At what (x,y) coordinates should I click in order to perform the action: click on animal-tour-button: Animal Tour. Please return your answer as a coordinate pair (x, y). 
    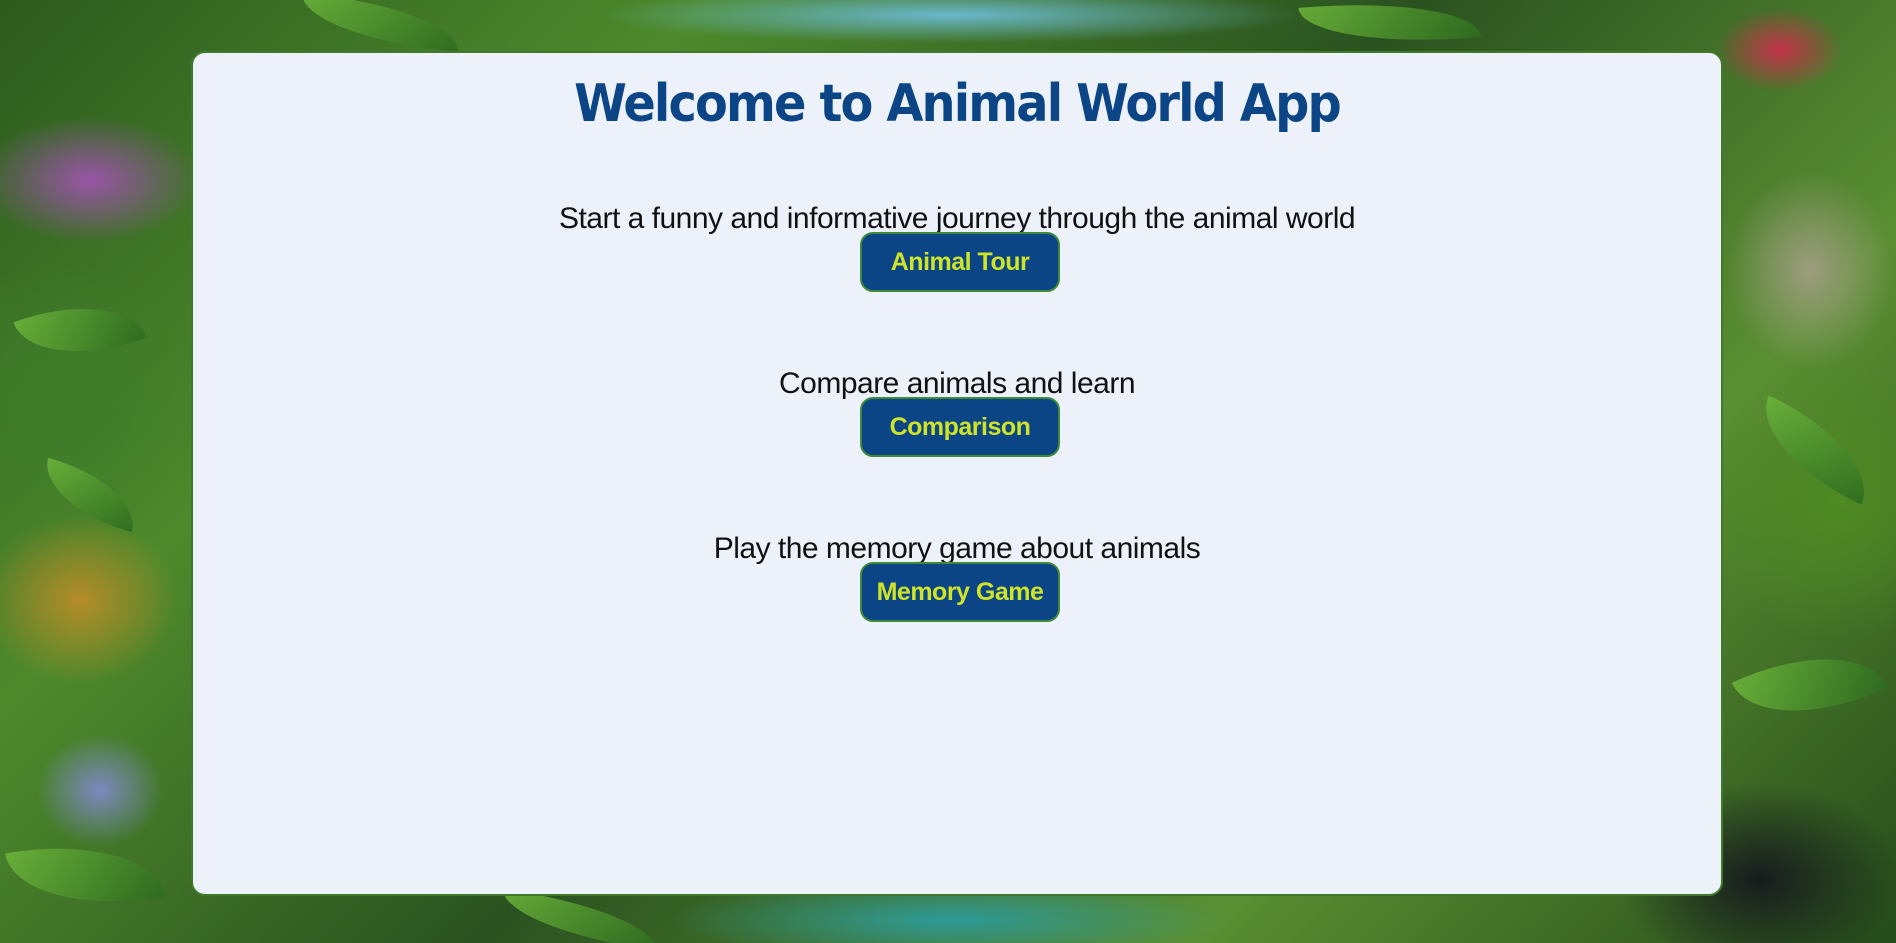
    Looking at the image, I should click on (960, 262).